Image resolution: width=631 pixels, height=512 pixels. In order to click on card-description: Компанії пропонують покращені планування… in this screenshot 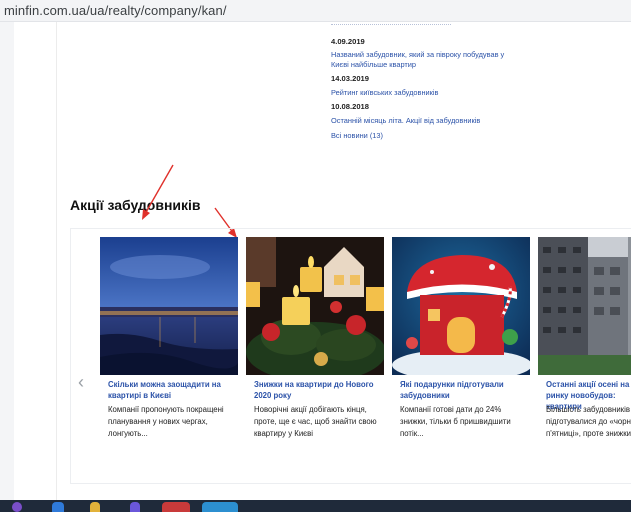, I will do `click(166, 421)`.